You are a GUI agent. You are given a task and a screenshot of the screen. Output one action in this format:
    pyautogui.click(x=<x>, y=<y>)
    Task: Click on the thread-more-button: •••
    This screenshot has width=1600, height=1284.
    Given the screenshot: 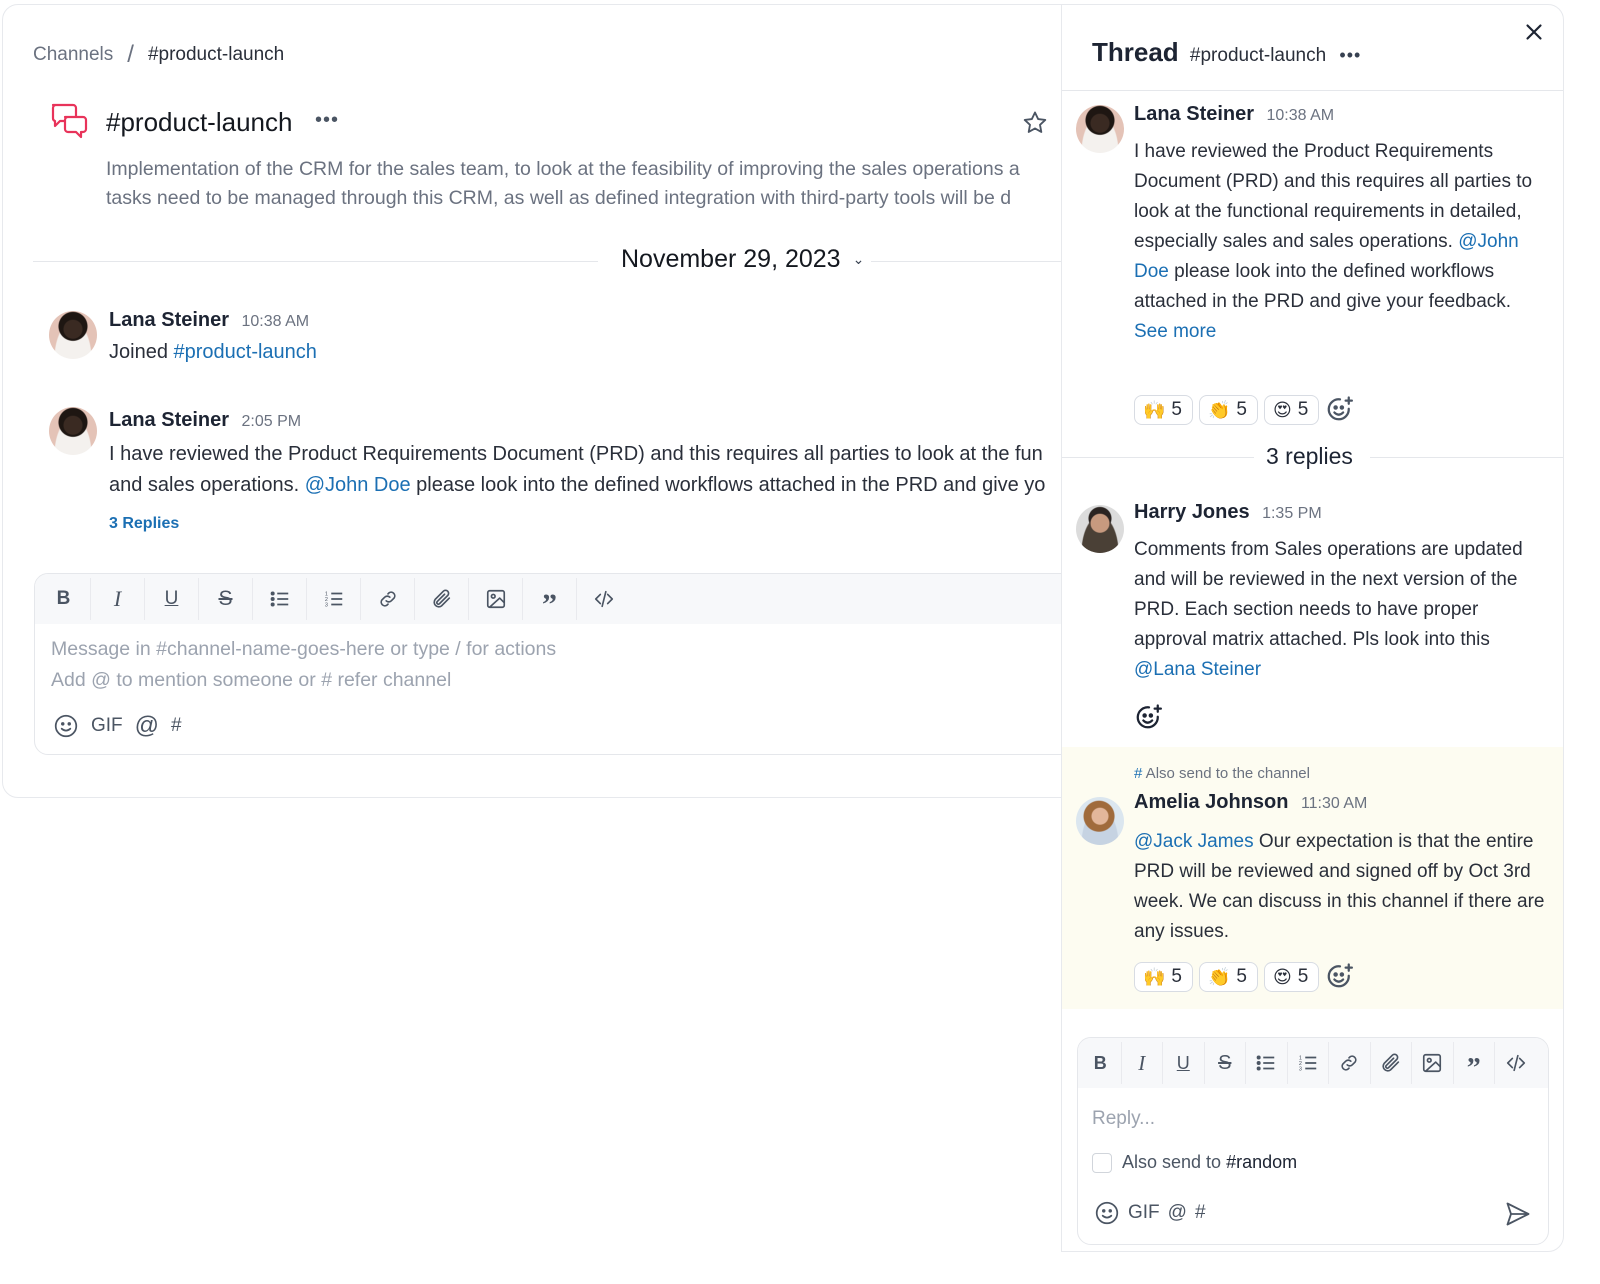 What is the action you would take?
    pyautogui.click(x=1350, y=55)
    